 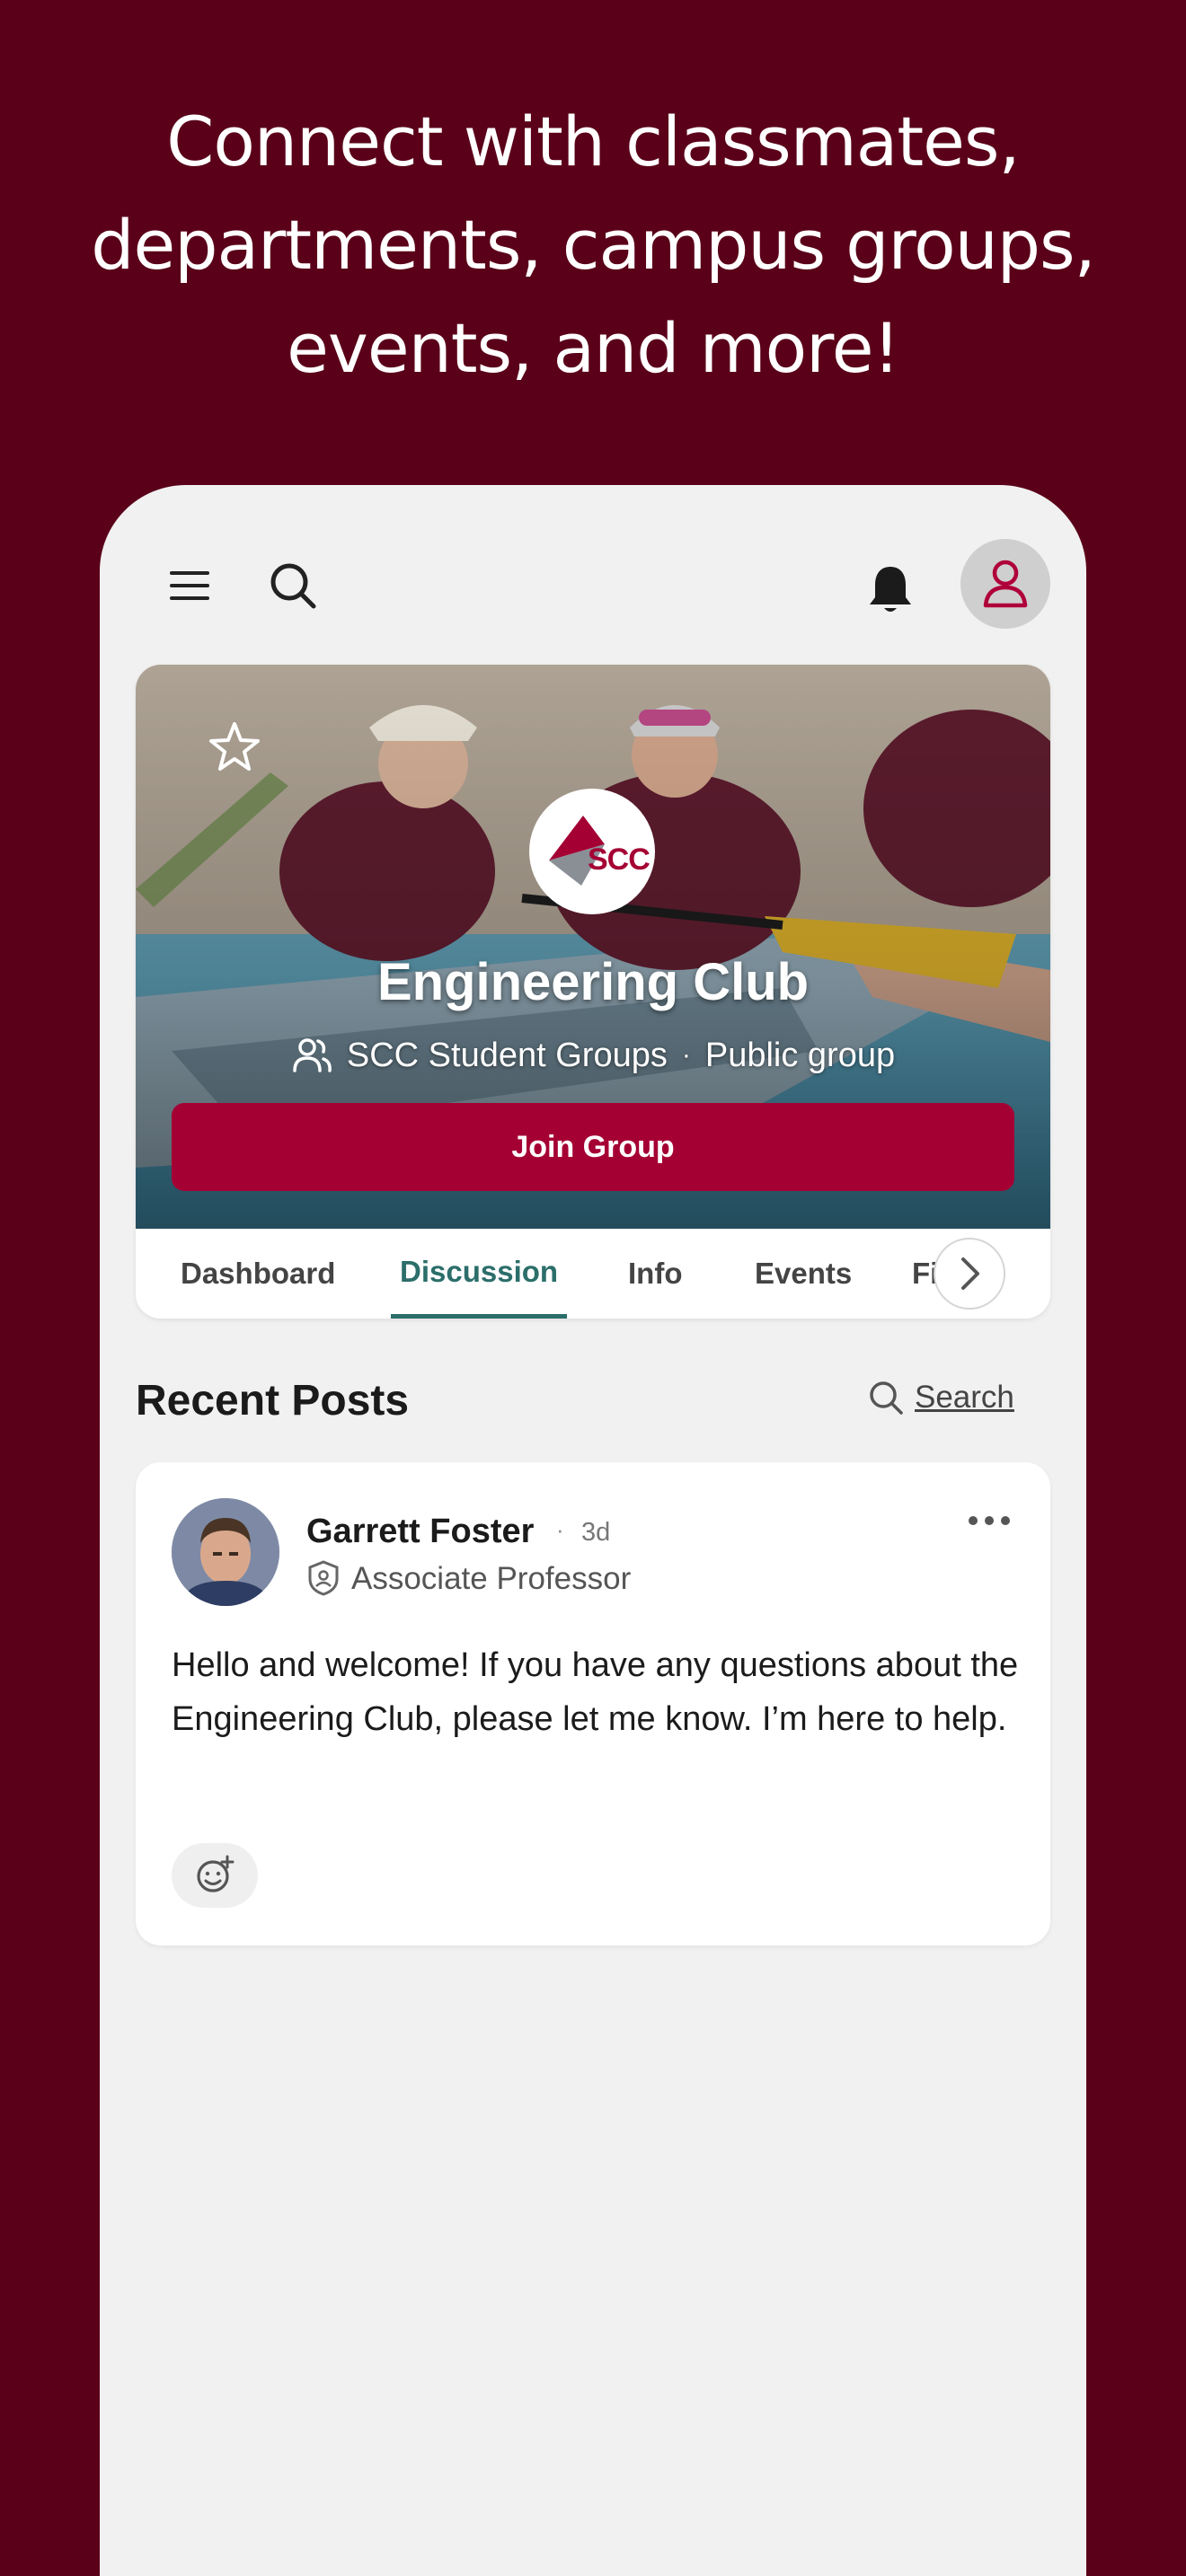 I want to click on posts-search-label: Search, so click(x=964, y=1397).